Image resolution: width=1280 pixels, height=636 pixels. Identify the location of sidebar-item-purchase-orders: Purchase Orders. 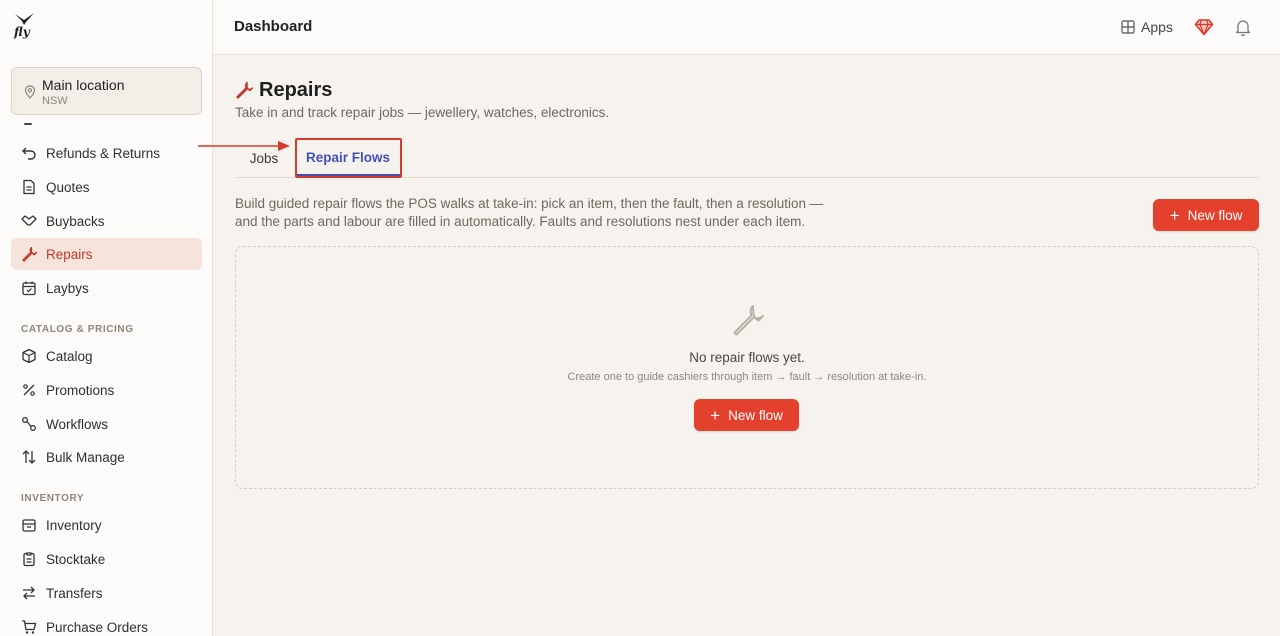
(106, 623).